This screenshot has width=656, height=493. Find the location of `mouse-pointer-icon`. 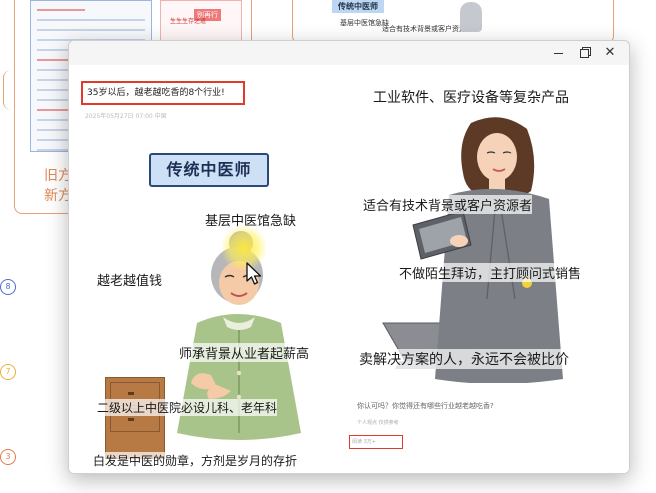

mouse-pointer-icon is located at coordinates (254, 273).